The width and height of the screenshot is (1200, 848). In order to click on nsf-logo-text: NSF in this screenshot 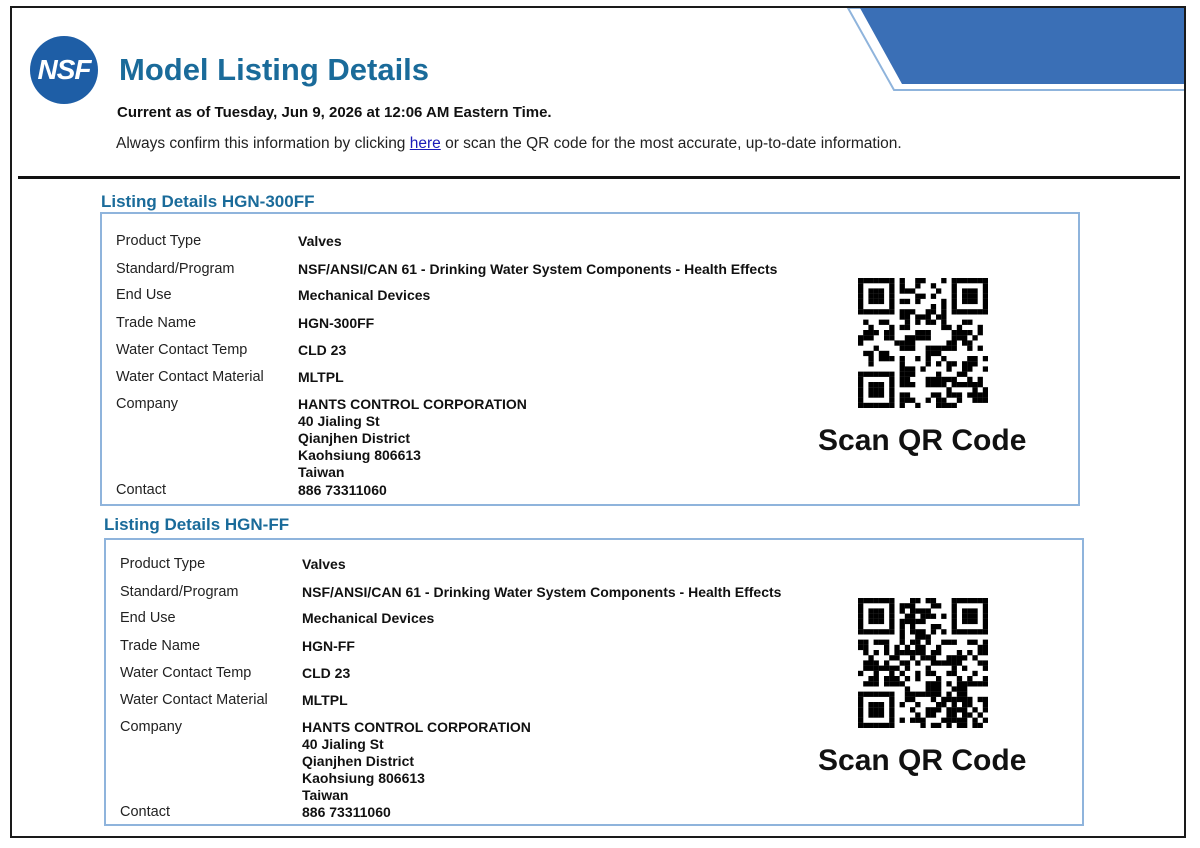, I will do `click(64, 69)`.